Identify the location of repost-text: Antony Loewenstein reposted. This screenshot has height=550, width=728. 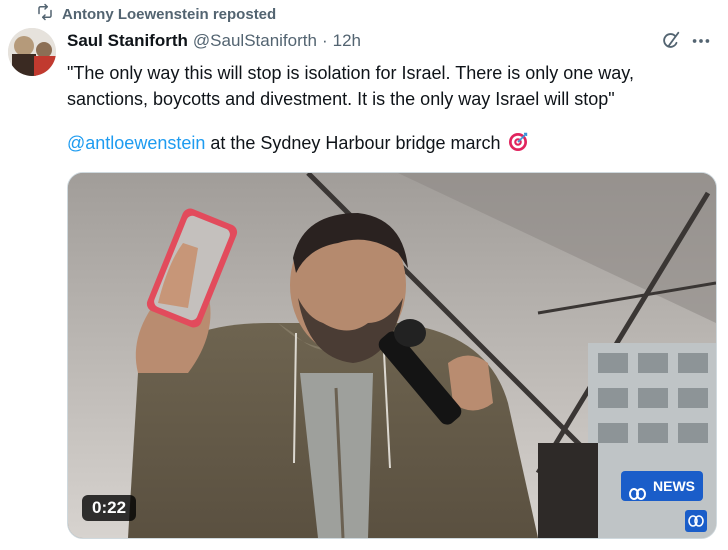
(169, 14).